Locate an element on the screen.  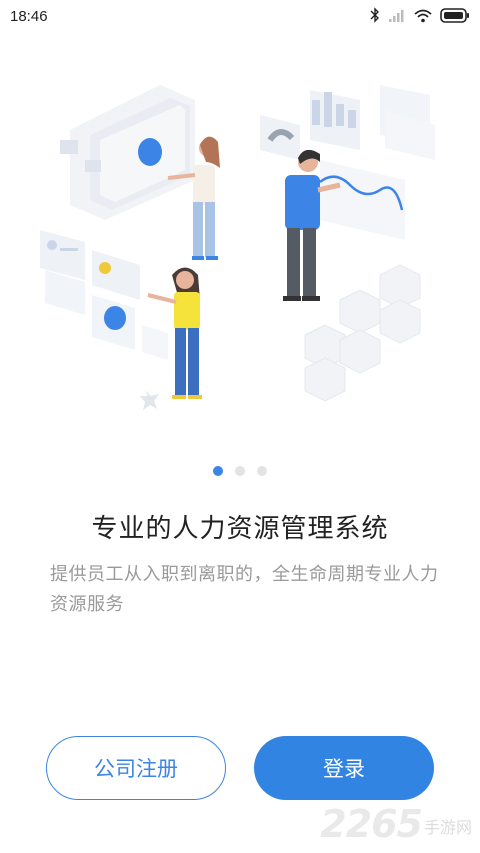
onboarding-title: 专业的人力资源管理系统 is located at coordinates (240, 529).